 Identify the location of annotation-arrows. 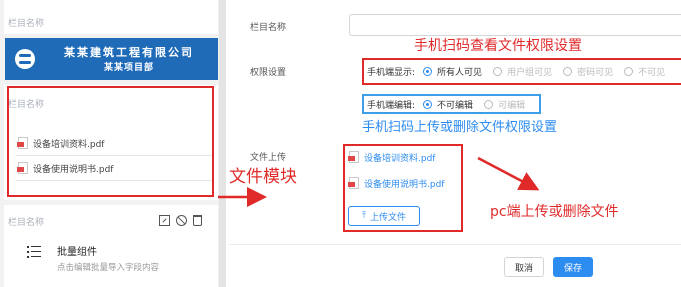
(379, 181).